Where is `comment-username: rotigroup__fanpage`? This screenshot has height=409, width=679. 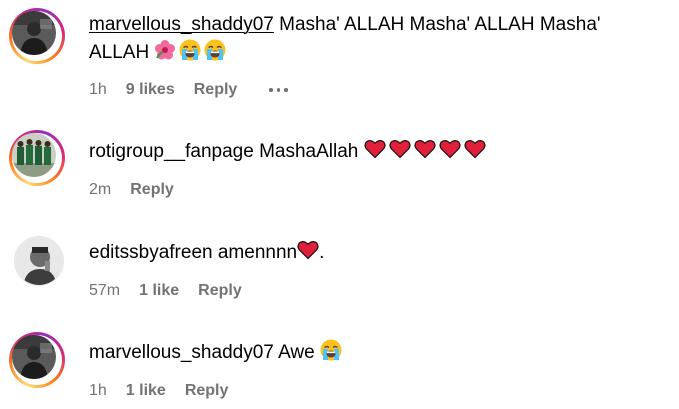
comment-username: rotigroup__fanpage is located at coordinates (171, 151).